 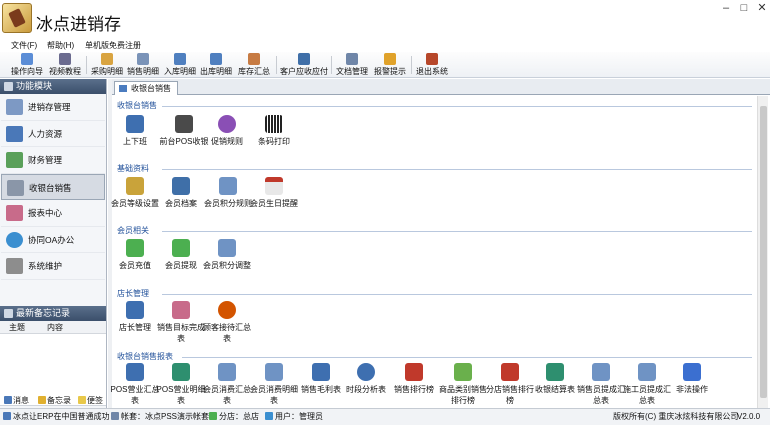 What do you see at coordinates (181, 322) in the screenshot?
I see `sales-target-button: 销售目标完成表` at bounding box center [181, 322].